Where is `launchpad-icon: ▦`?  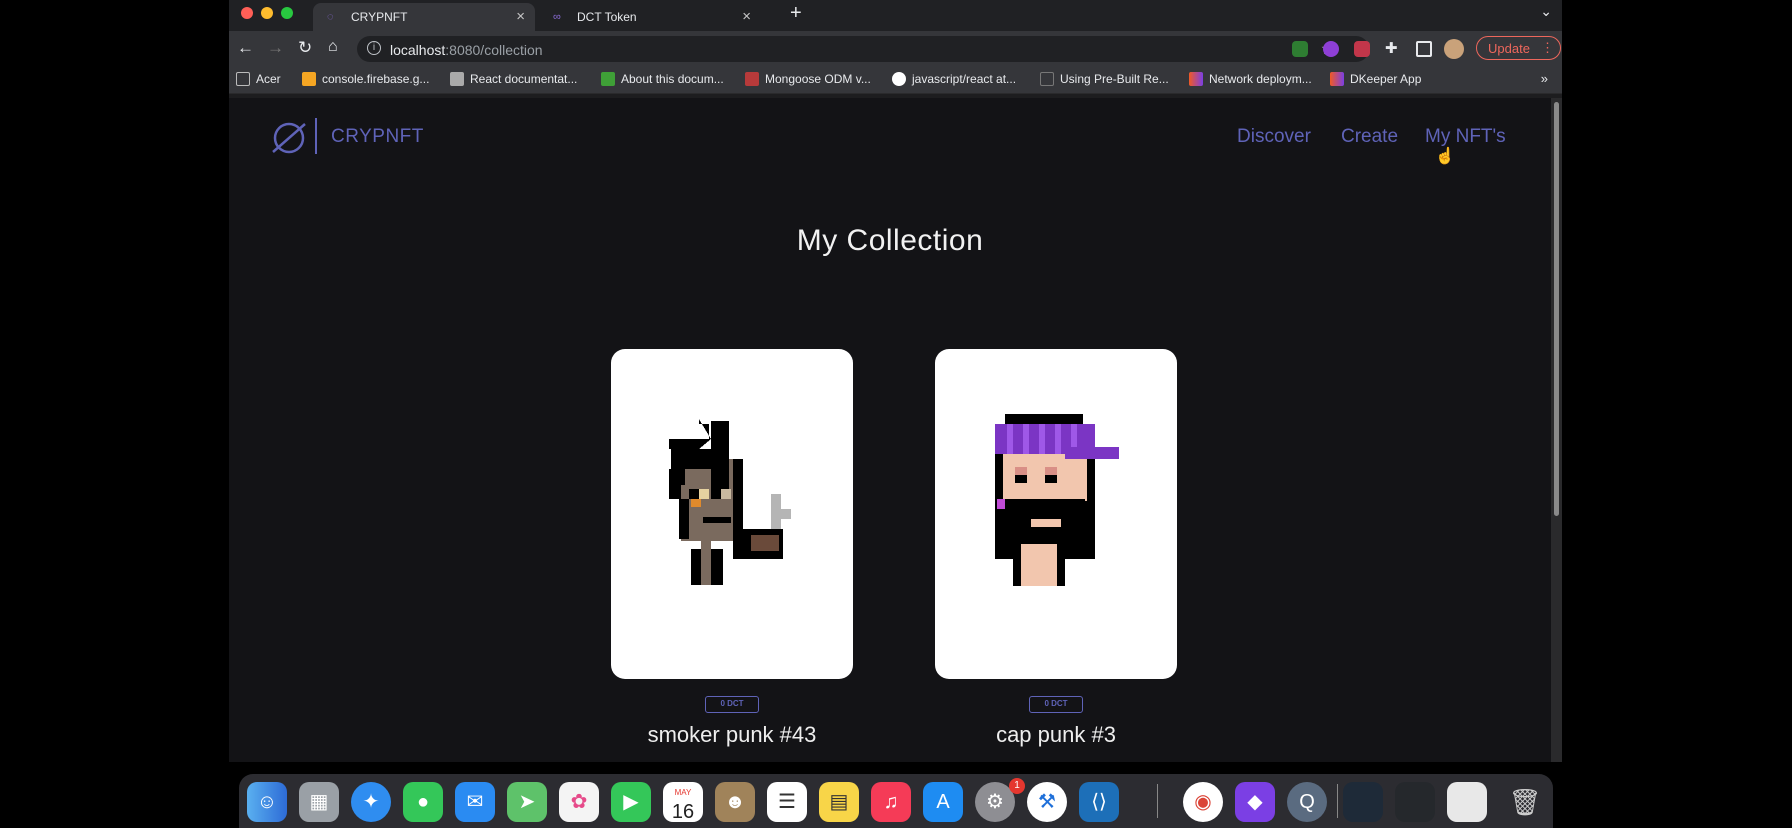
launchpad-icon: ▦ is located at coordinates (319, 802).